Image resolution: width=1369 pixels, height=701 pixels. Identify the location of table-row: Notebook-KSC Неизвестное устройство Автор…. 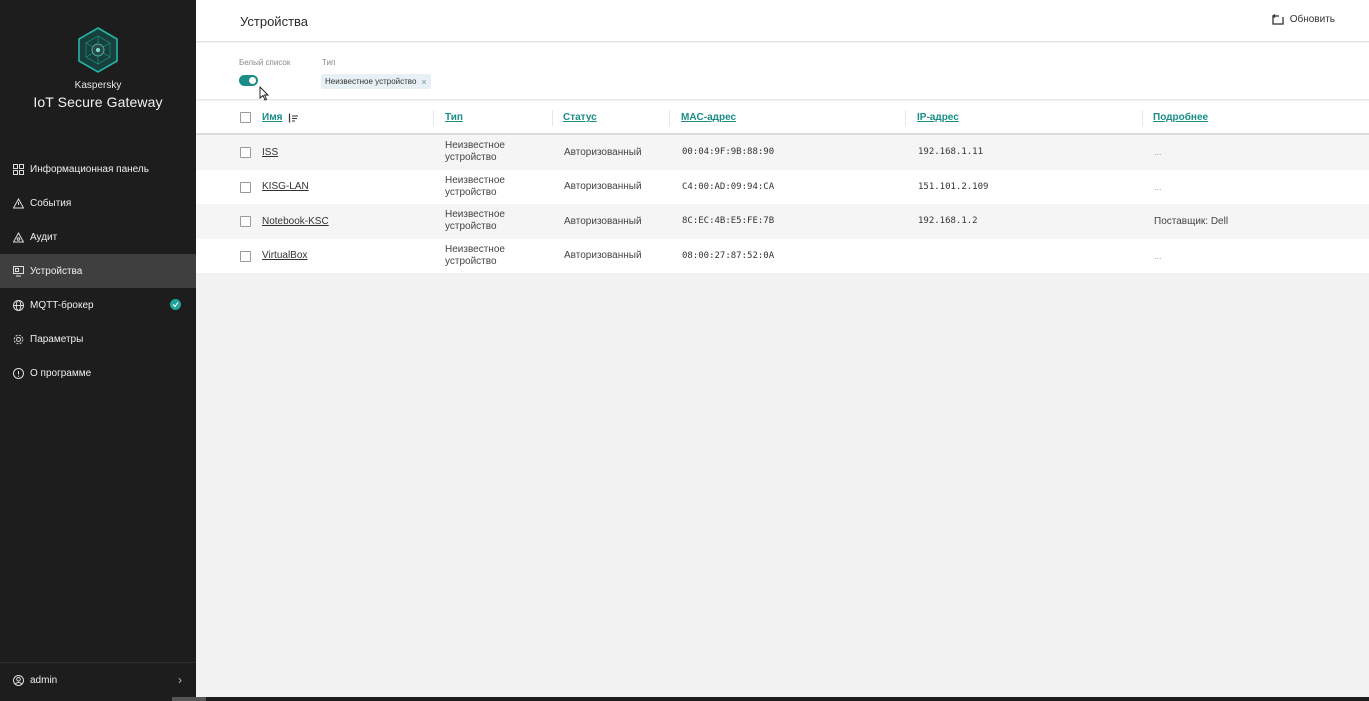
(782, 221).